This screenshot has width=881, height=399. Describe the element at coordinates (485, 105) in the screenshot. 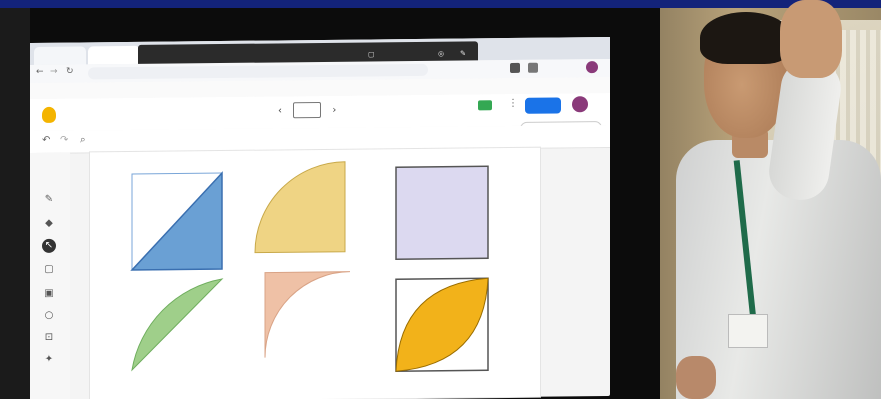

I see `meet-icon` at that location.